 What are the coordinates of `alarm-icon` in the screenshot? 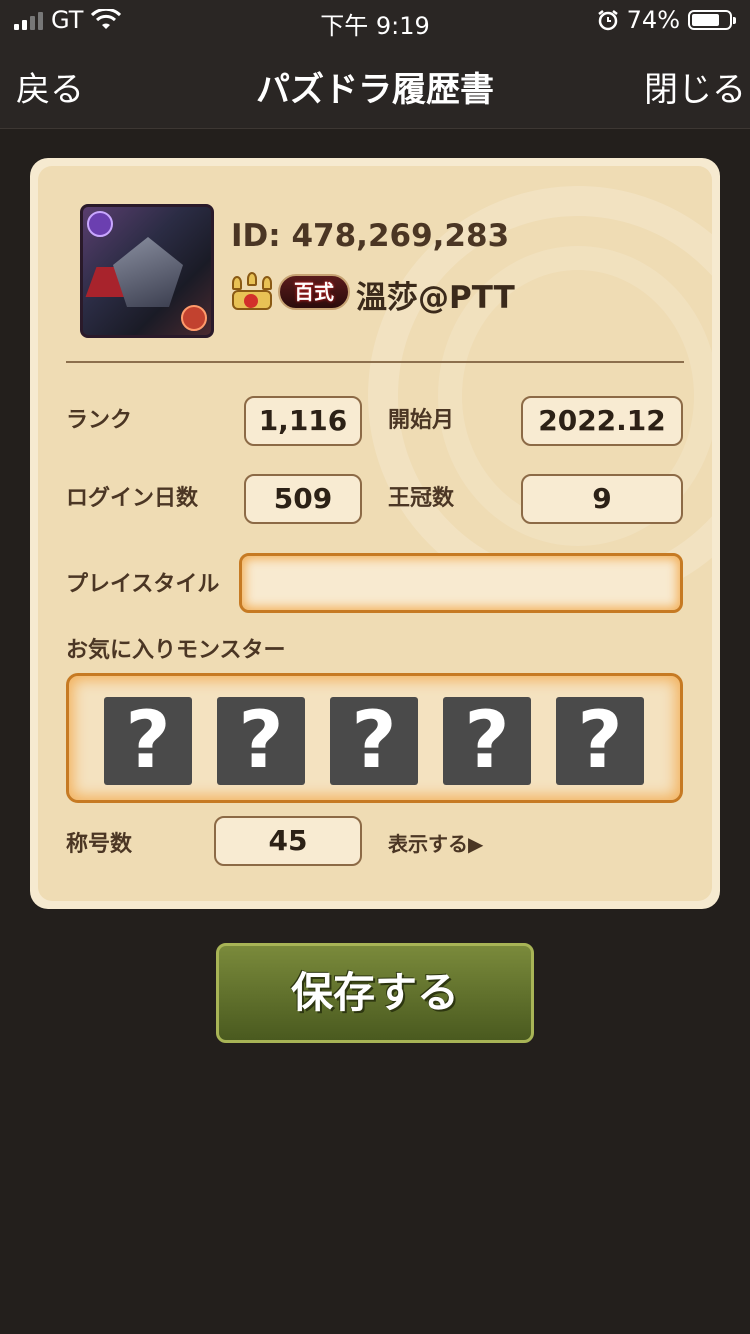 It's located at (607, 20).